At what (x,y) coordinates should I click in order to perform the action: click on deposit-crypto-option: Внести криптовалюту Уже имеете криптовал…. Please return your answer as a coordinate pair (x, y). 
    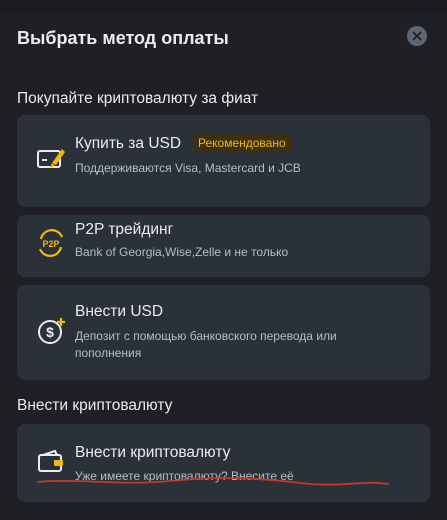
    Looking at the image, I should click on (223, 463).